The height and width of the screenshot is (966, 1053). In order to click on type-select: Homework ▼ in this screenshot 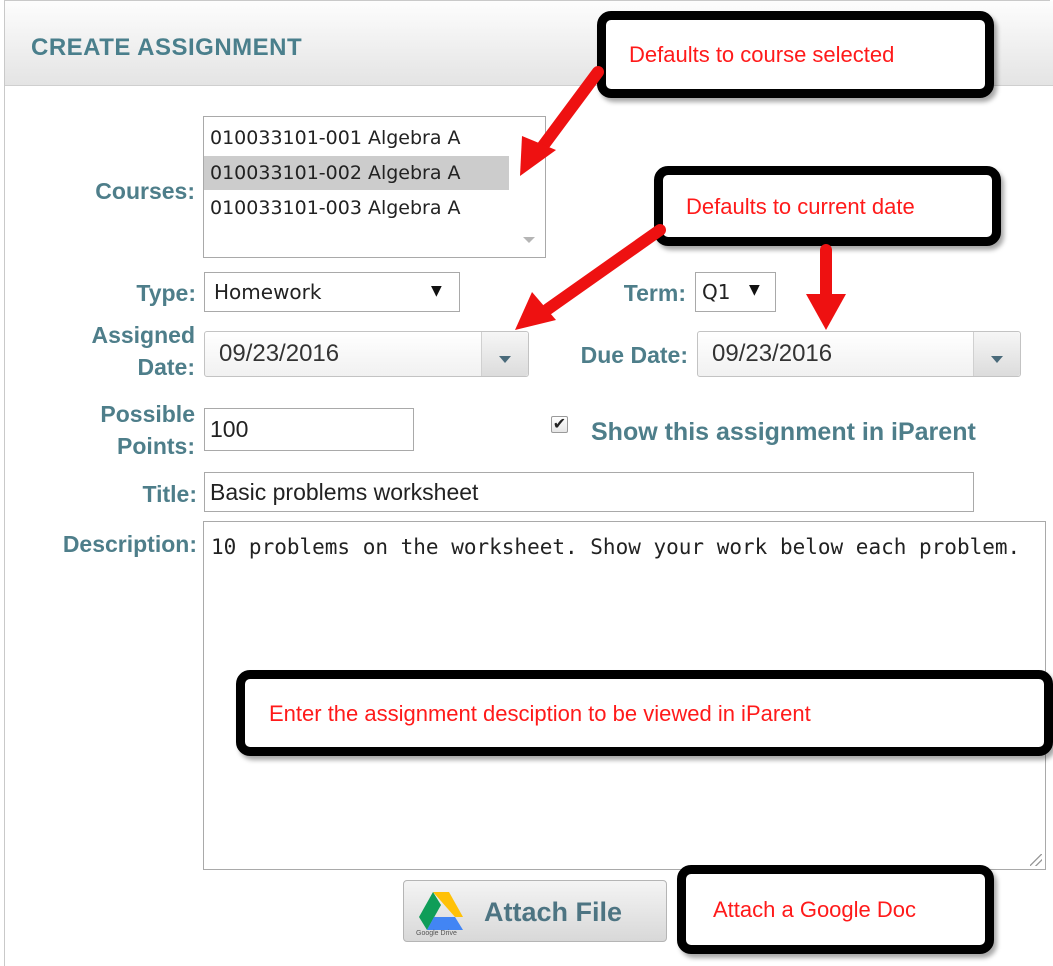, I will do `click(332, 292)`.